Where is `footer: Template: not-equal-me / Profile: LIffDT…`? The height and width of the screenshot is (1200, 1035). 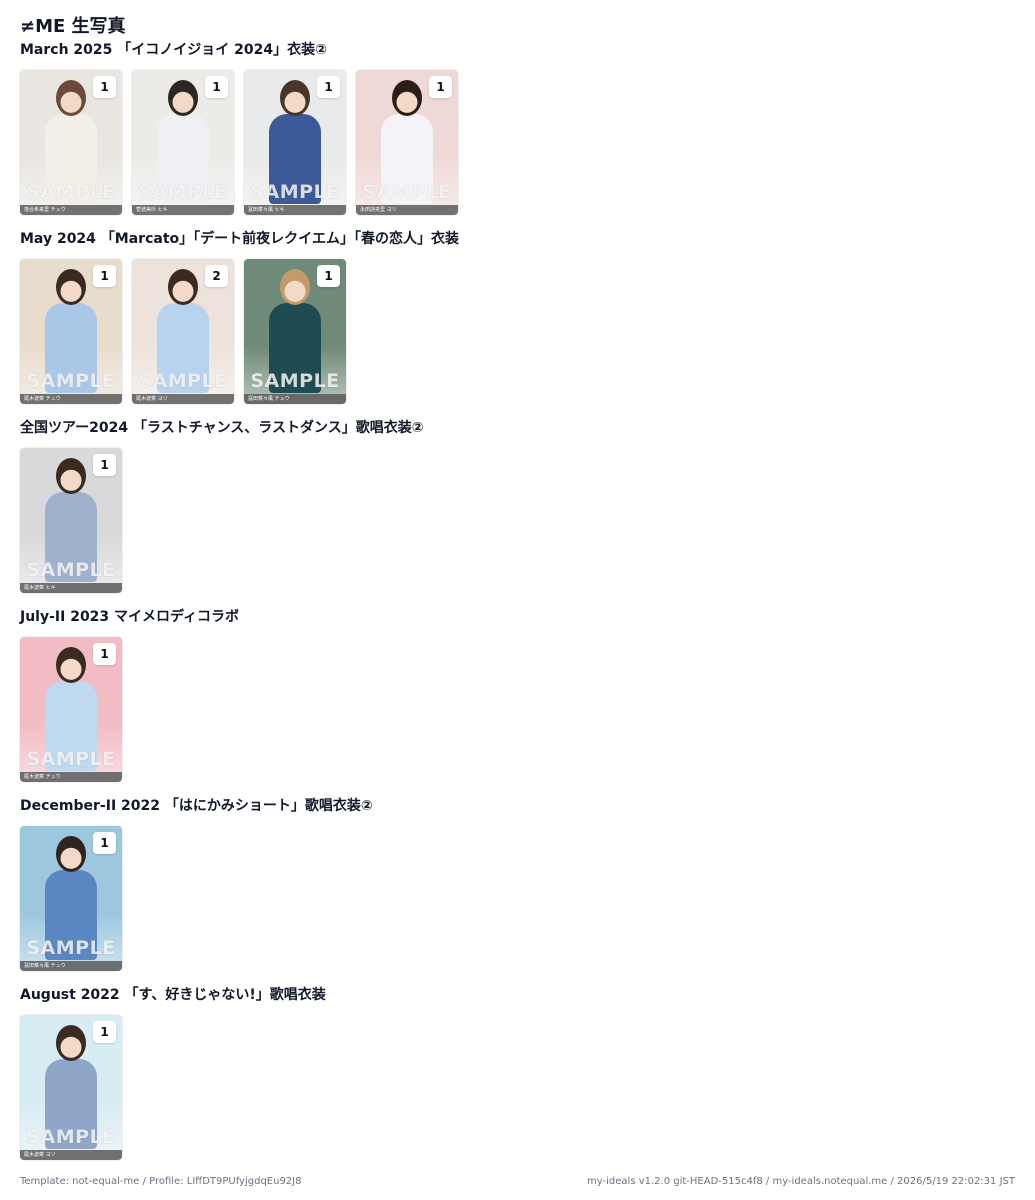
footer: Template: not-equal-me / Profile: LIffDT… is located at coordinates (517, 1181).